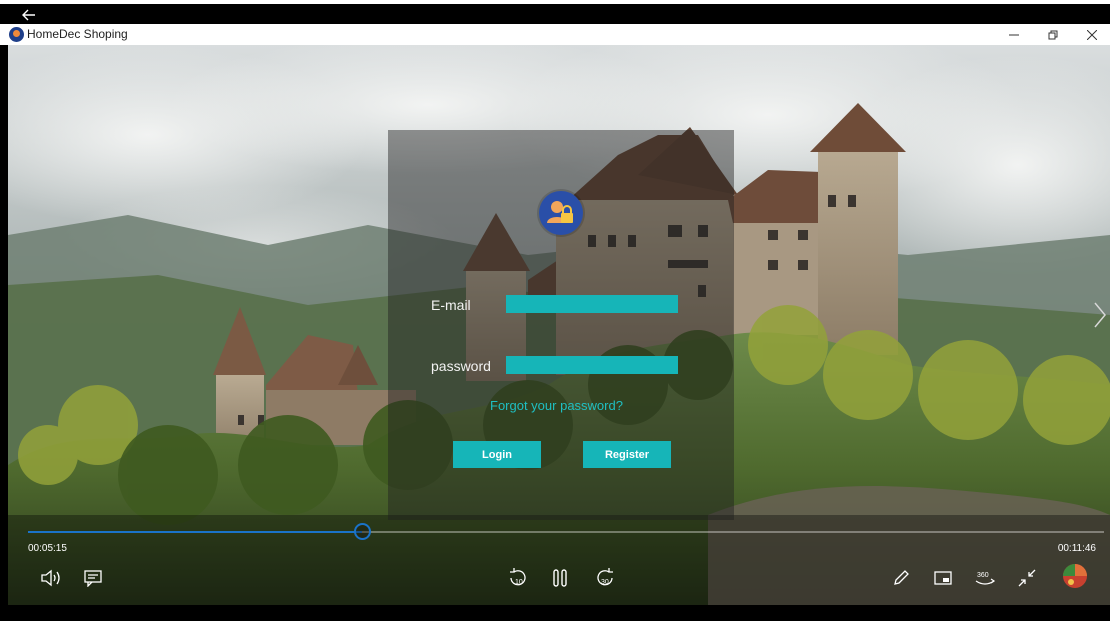 The width and height of the screenshot is (1110, 621). I want to click on login-button: Login, so click(497, 454).